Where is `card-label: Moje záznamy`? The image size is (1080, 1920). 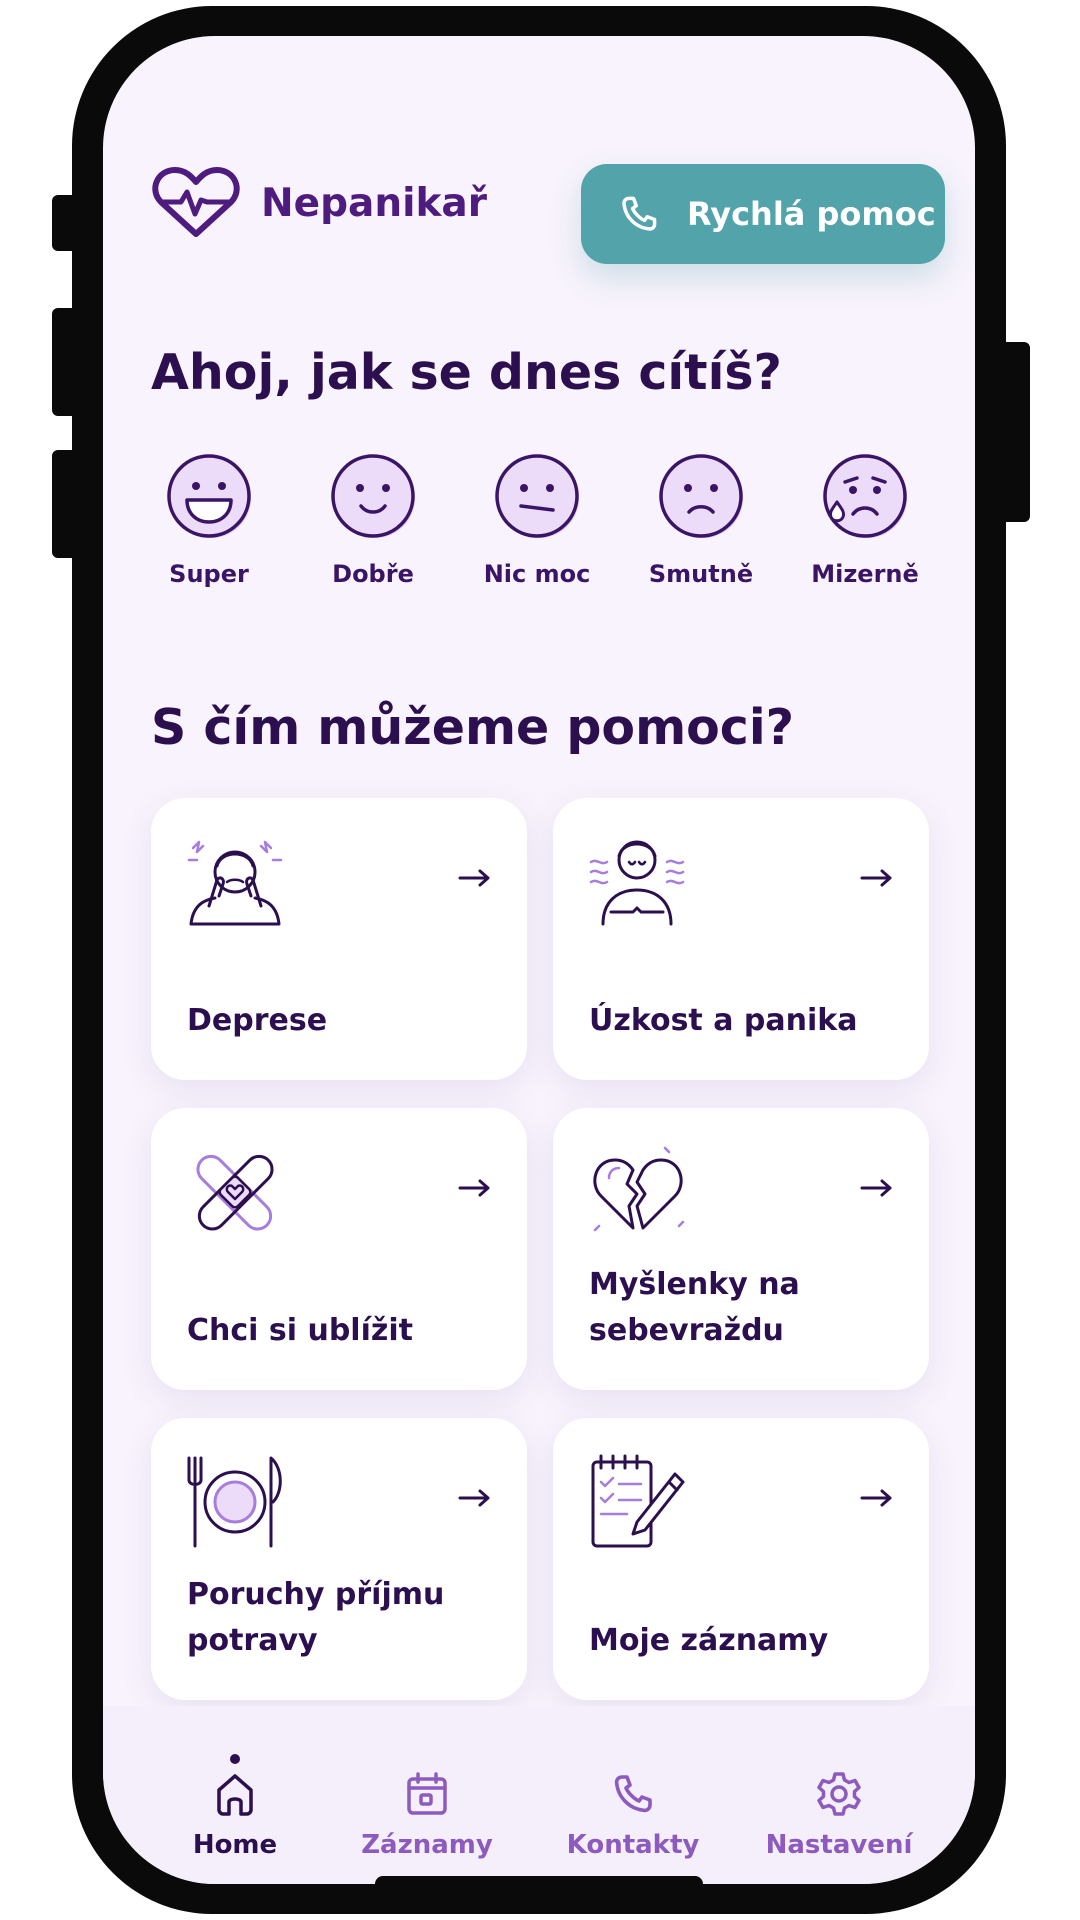 card-label: Moje záznamy is located at coordinates (709, 1640).